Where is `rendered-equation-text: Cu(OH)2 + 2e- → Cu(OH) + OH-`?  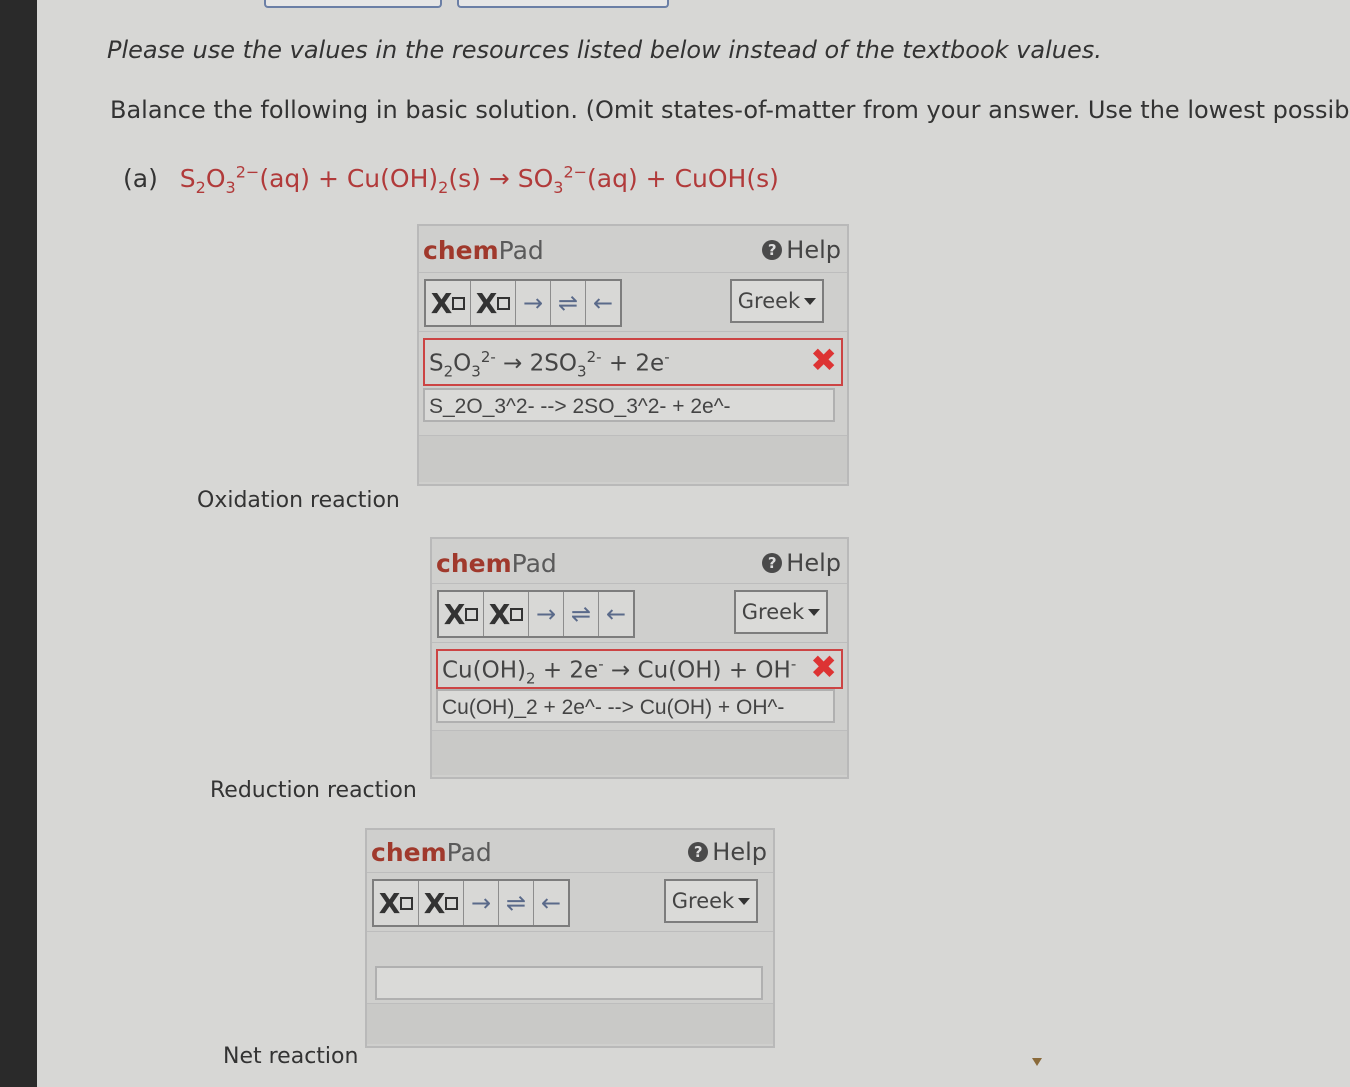
rendered-equation-text: Cu(OH)2 + 2e- → Cu(OH) + OH- is located at coordinates (619, 671).